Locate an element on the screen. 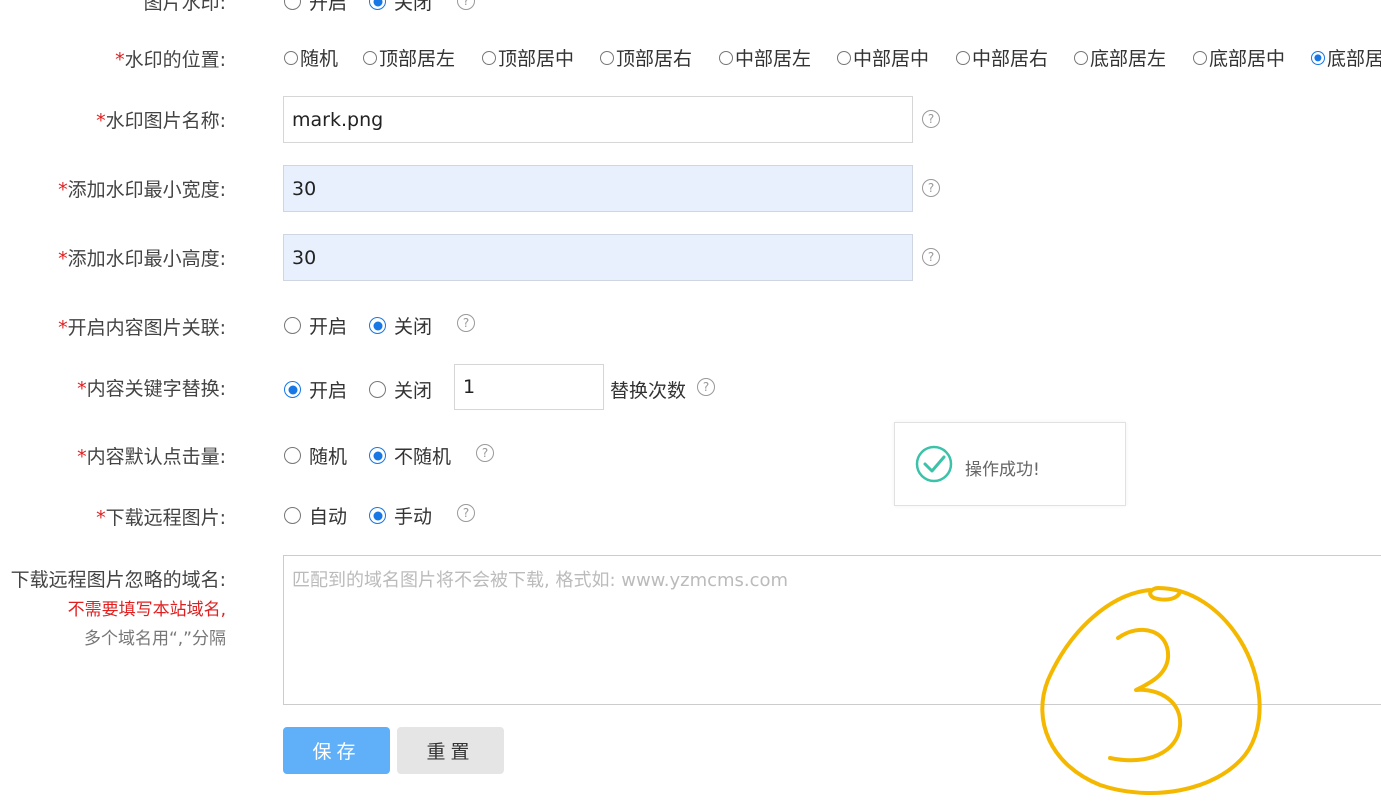 The width and height of the screenshot is (1381, 806). replace-count-input: 1 is located at coordinates (529, 387).